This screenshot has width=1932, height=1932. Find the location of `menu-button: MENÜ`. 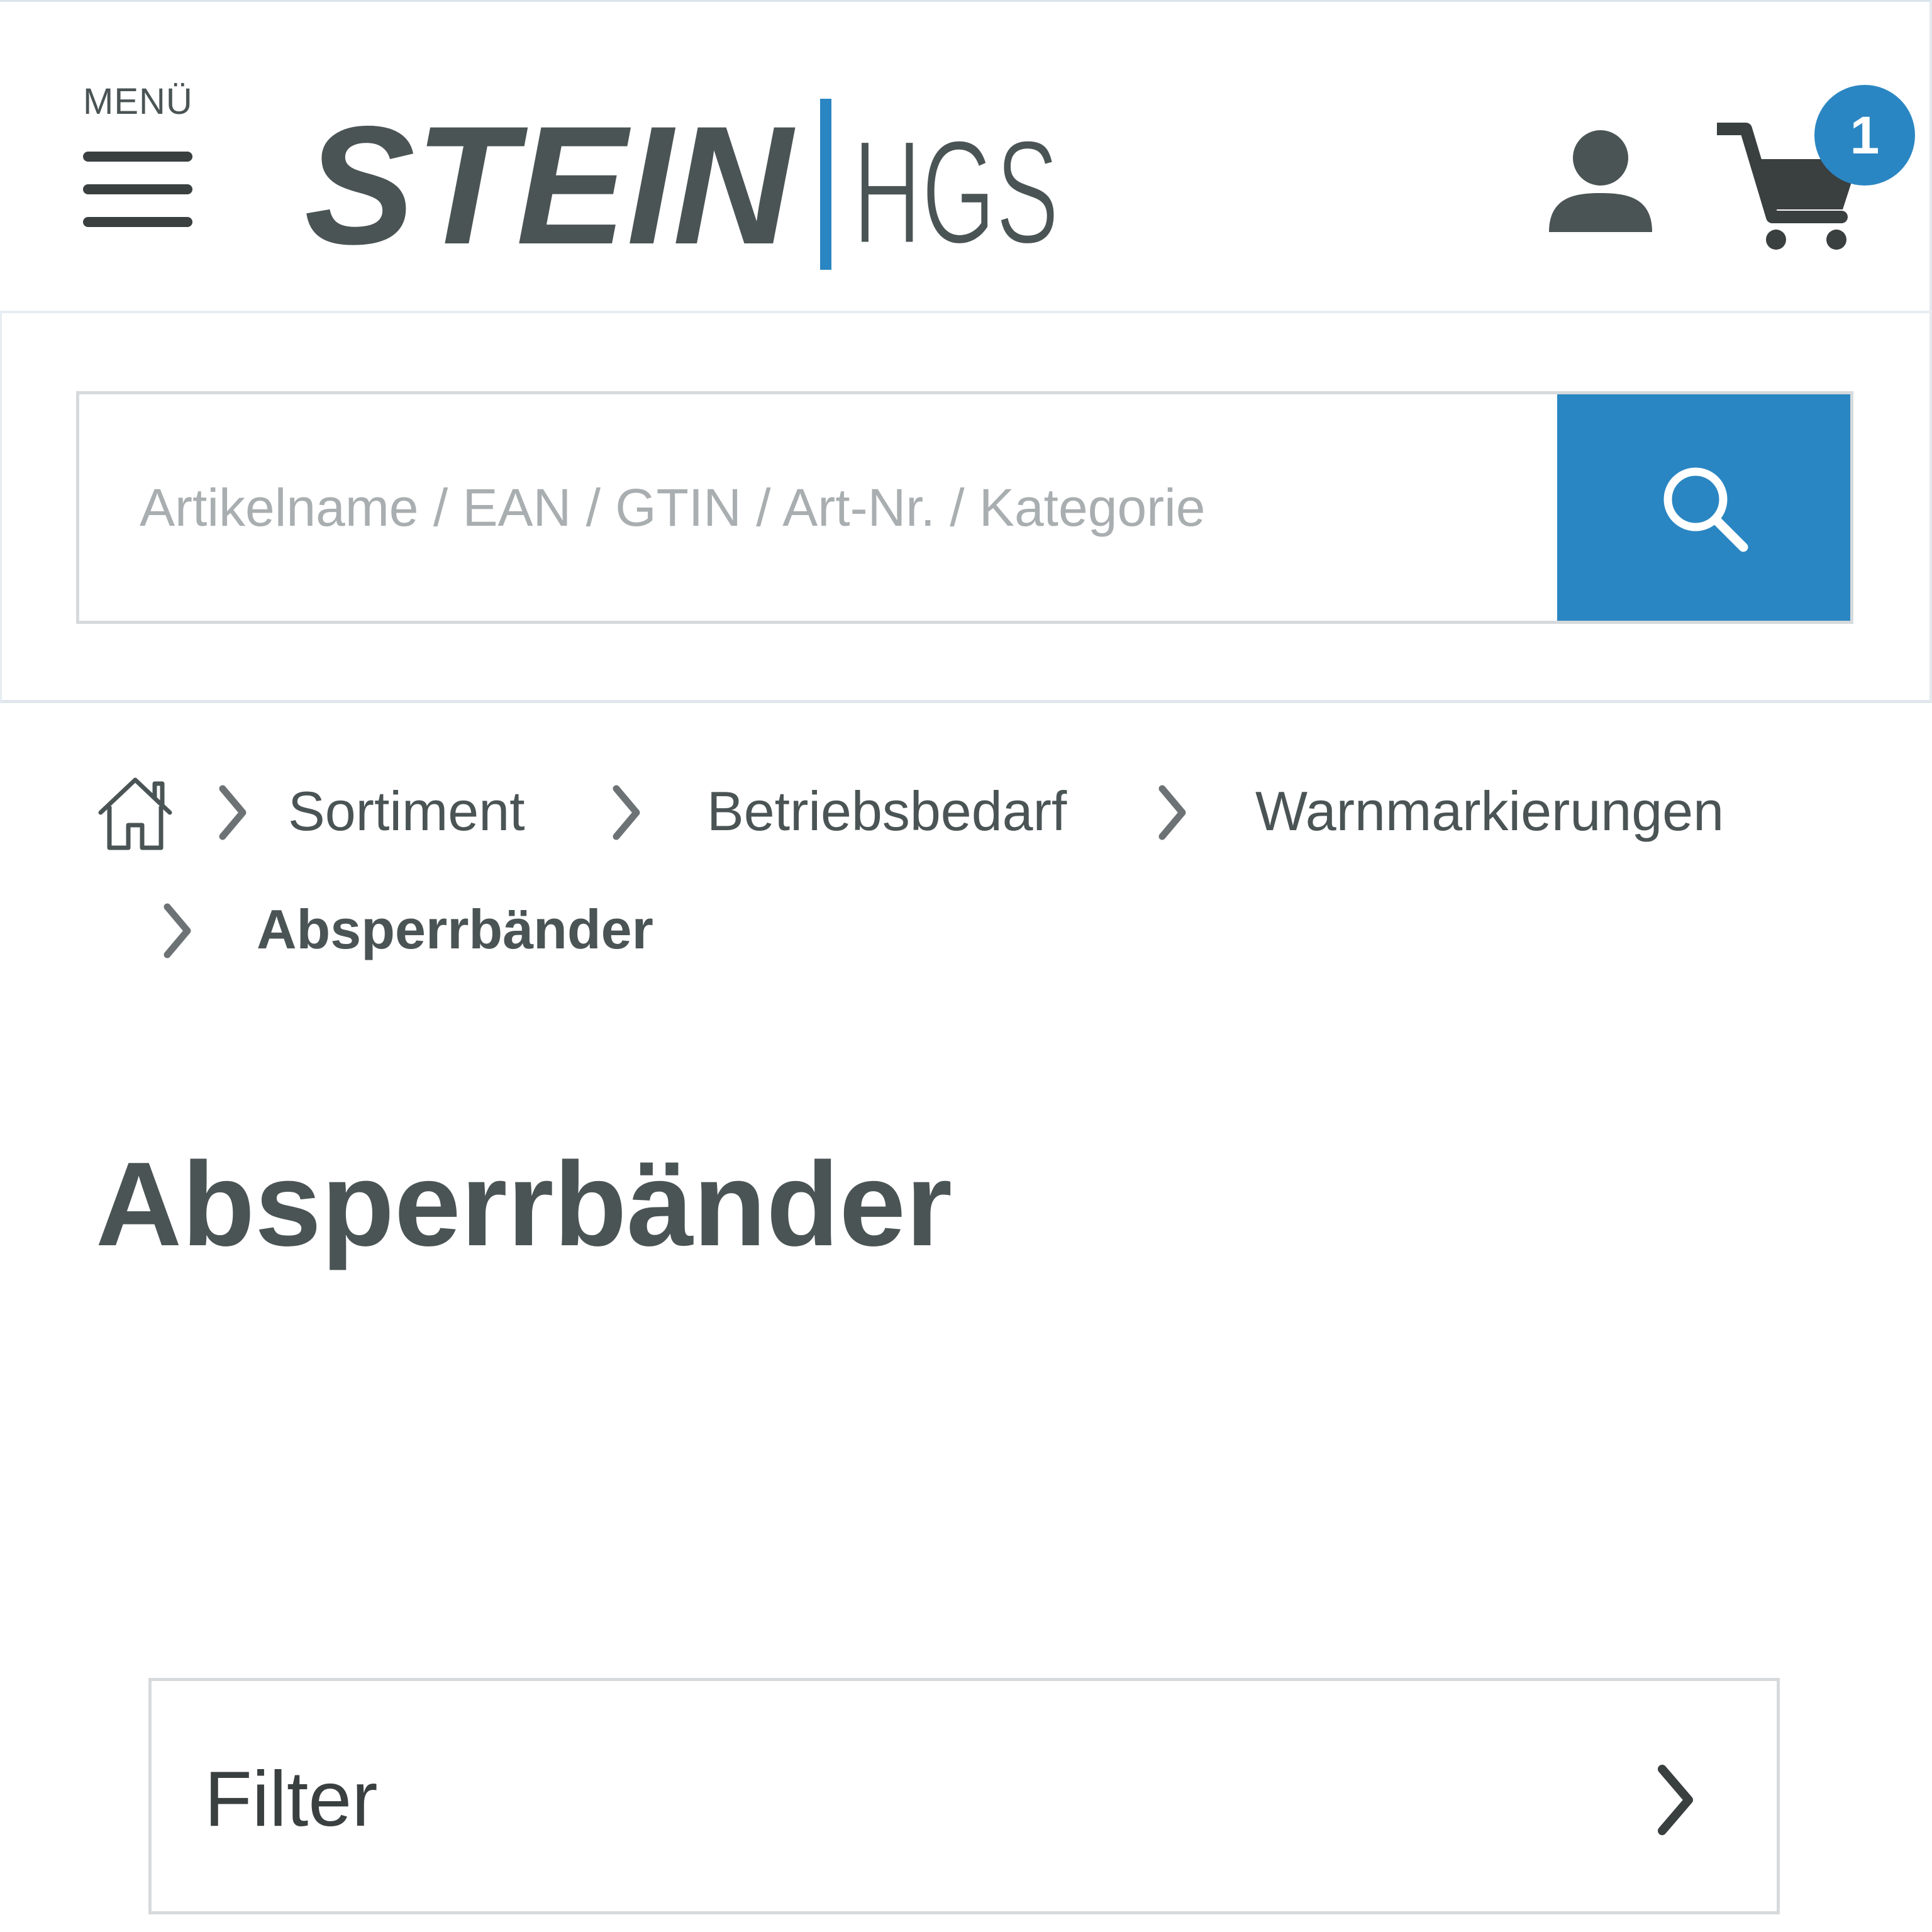

menu-button: MENÜ is located at coordinates (138, 158).